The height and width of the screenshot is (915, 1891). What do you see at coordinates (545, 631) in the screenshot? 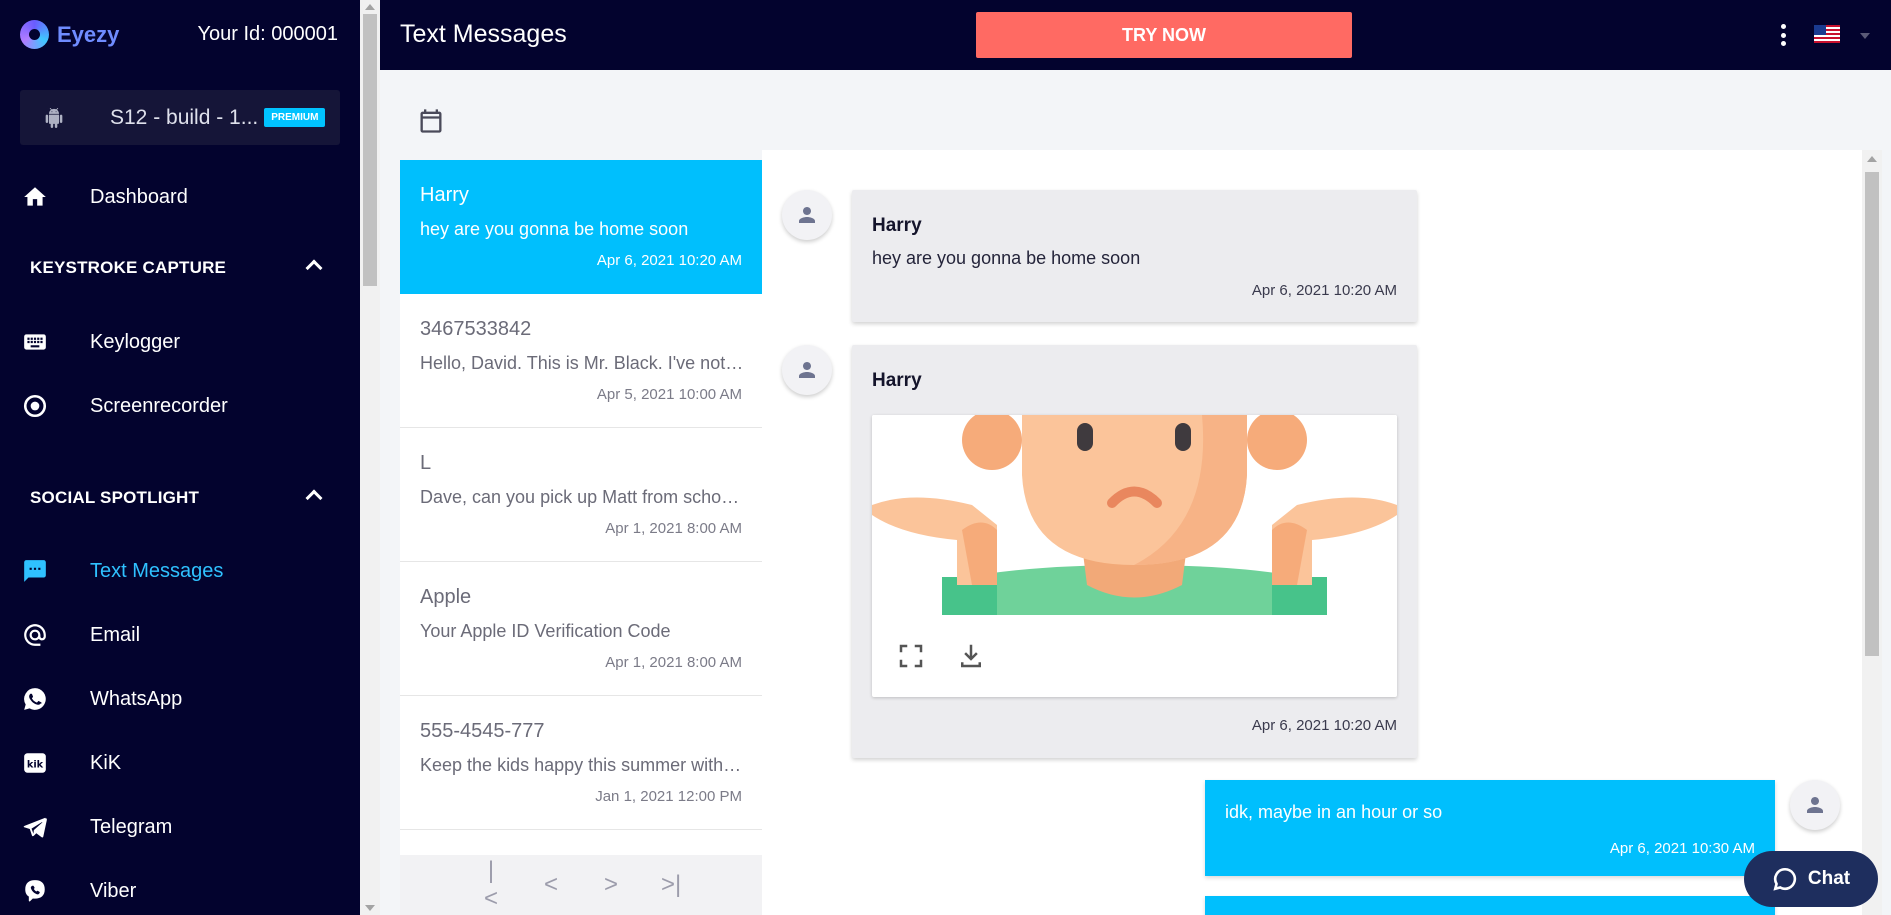
I see `conversation-preview: Your Apple ID Verification Code` at bounding box center [545, 631].